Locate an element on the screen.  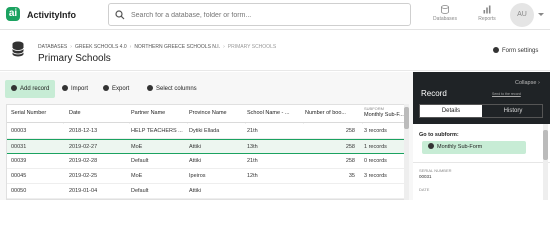
monthly-subform-button: Monthly Sub-Form is located at coordinates (474, 147).